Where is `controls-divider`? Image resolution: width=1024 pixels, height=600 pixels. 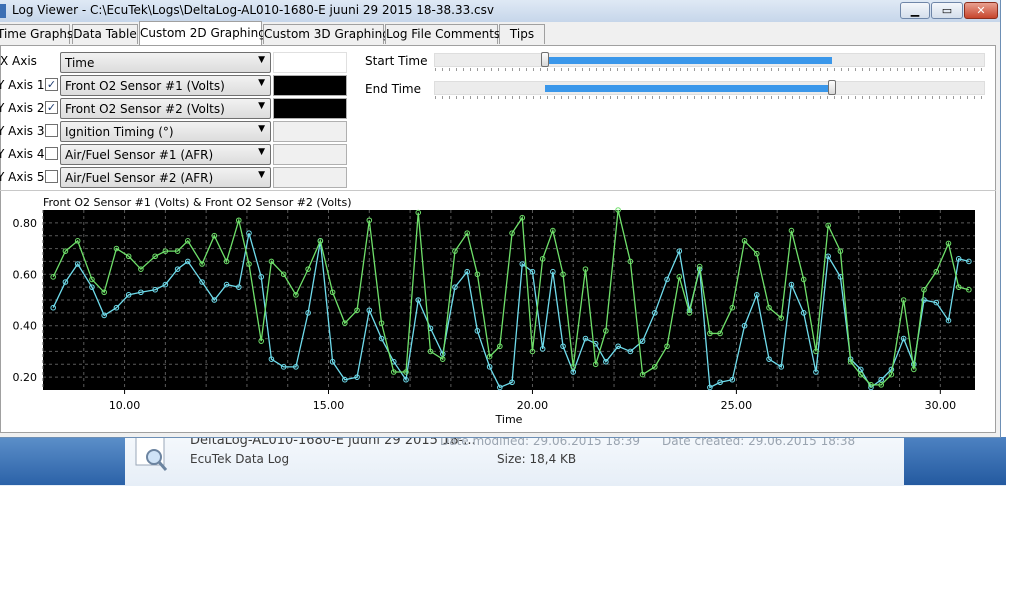
controls-divider is located at coordinates (498, 190).